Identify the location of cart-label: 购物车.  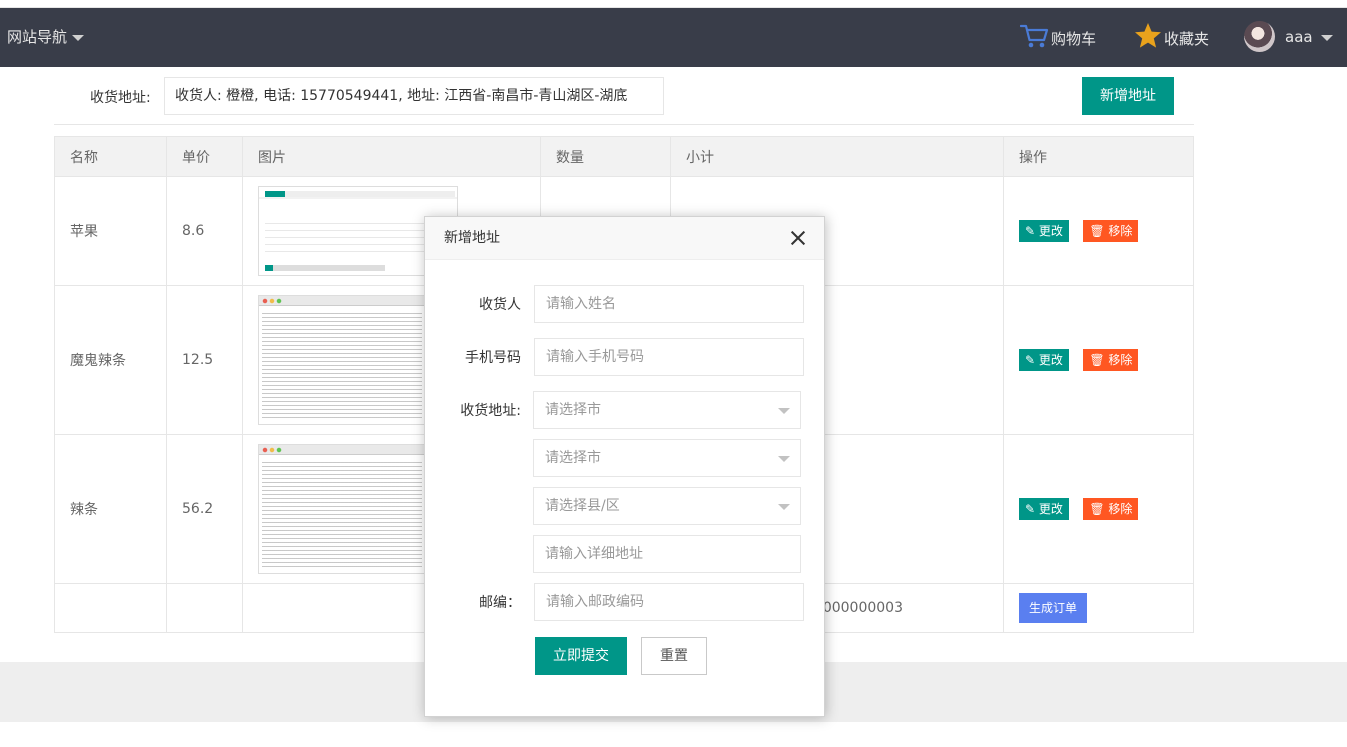
(1074, 39).